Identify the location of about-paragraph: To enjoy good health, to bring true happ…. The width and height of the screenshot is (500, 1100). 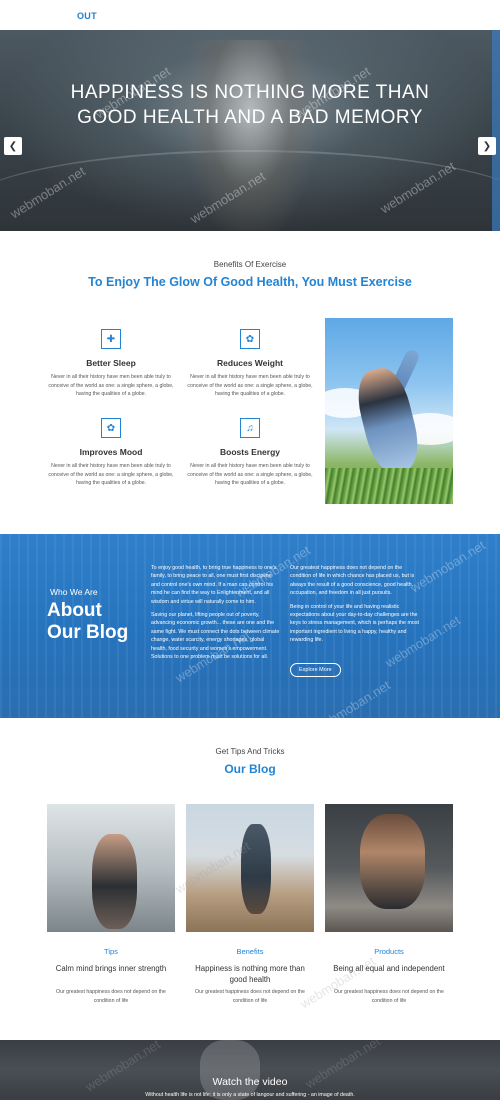
(214, 585).